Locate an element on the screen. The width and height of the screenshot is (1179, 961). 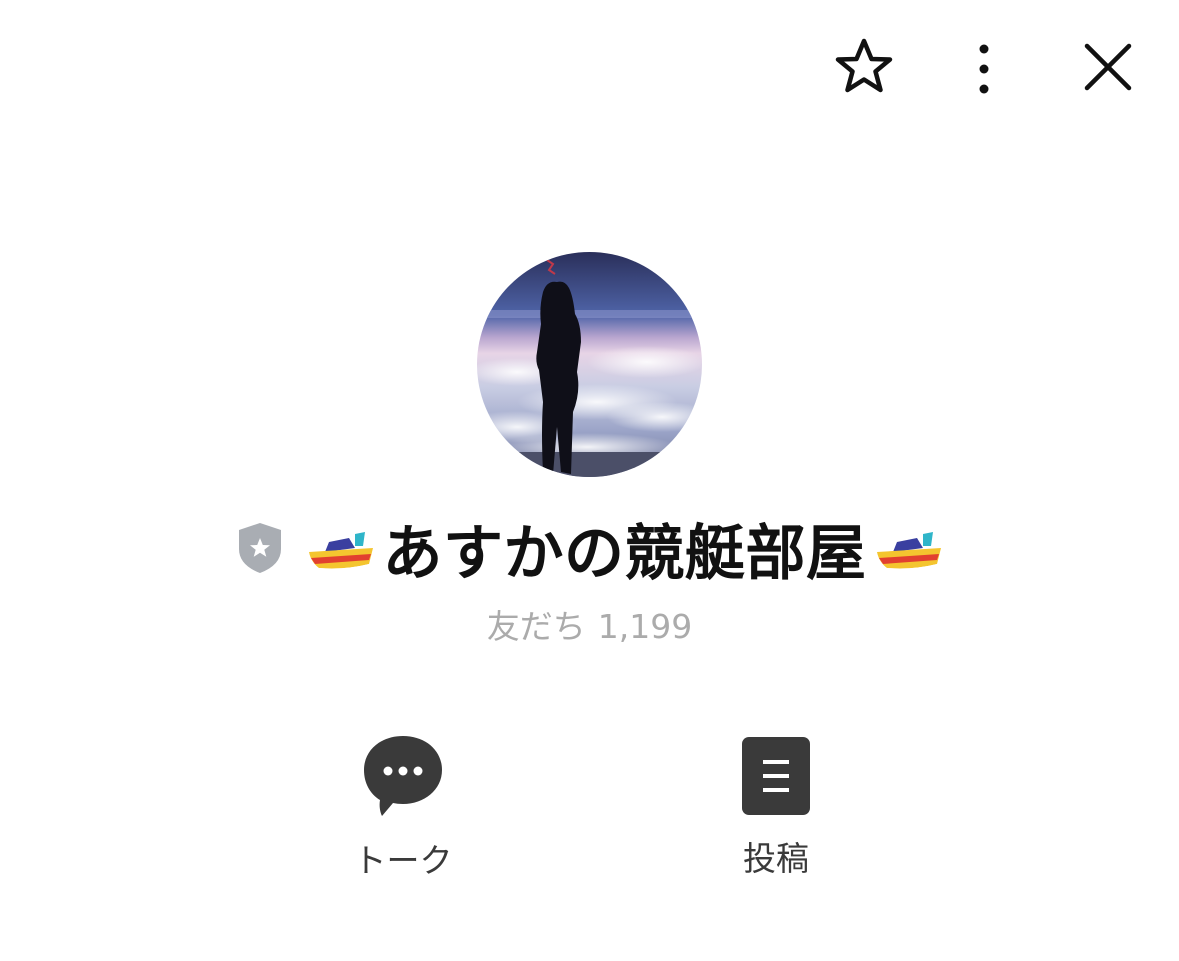
friends-number: 1,199 is located at coordinates (645, 626).